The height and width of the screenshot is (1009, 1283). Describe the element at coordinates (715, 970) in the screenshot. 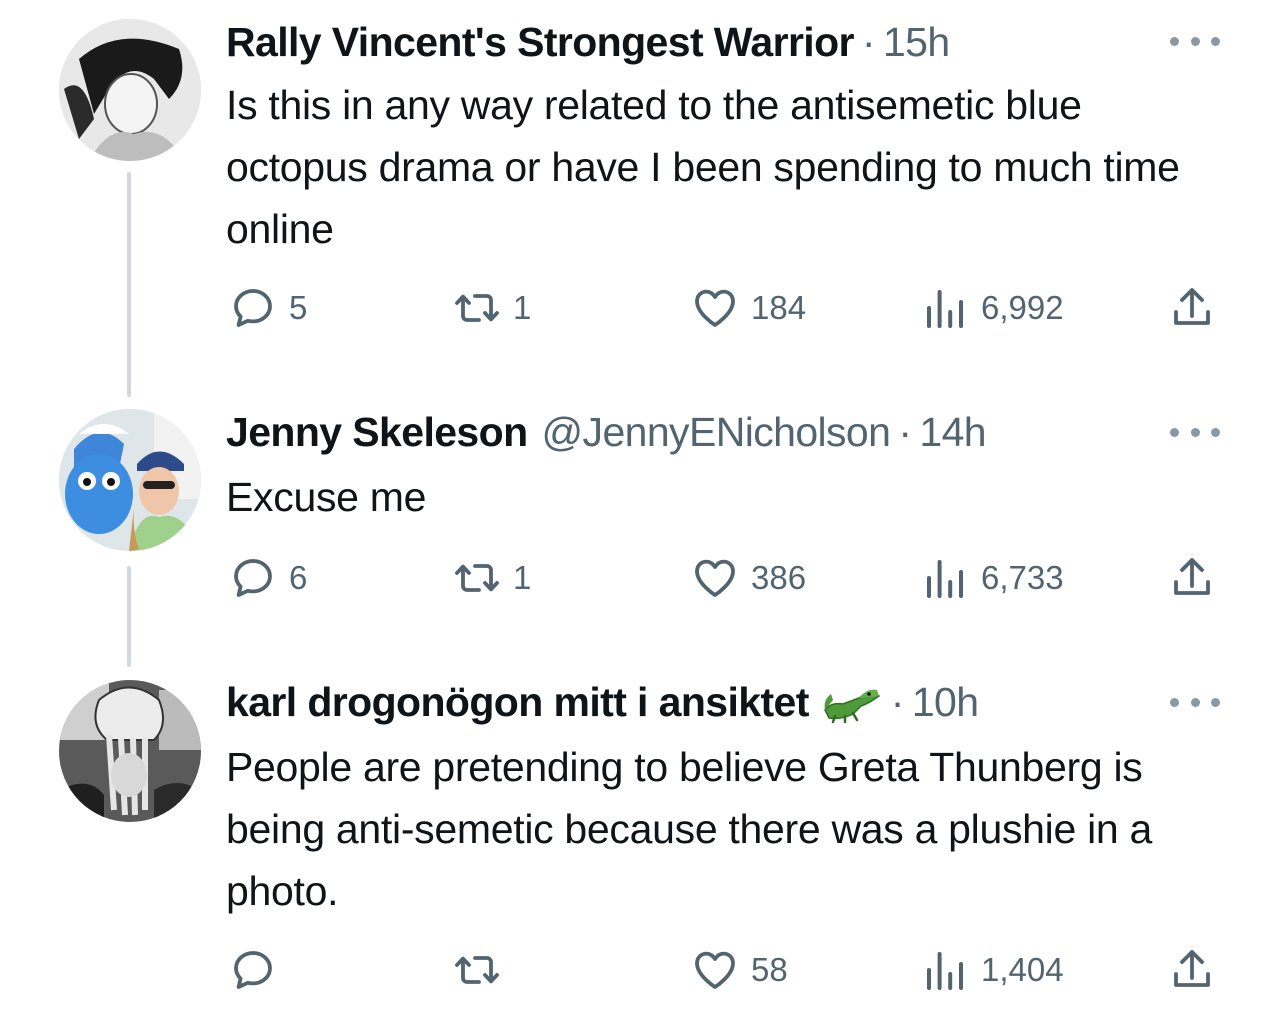

I see `heart-icon` at that location.